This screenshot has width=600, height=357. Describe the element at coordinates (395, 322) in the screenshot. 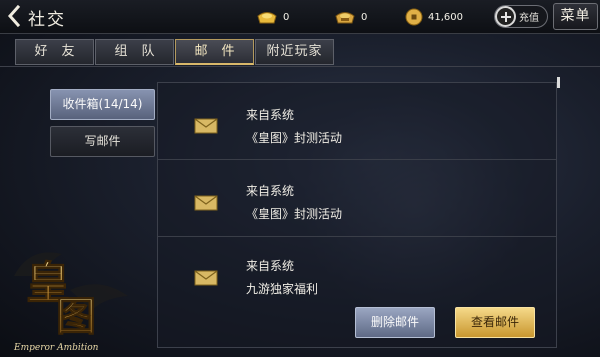

I see `delete-mail-button: 删除邮件` at that location.